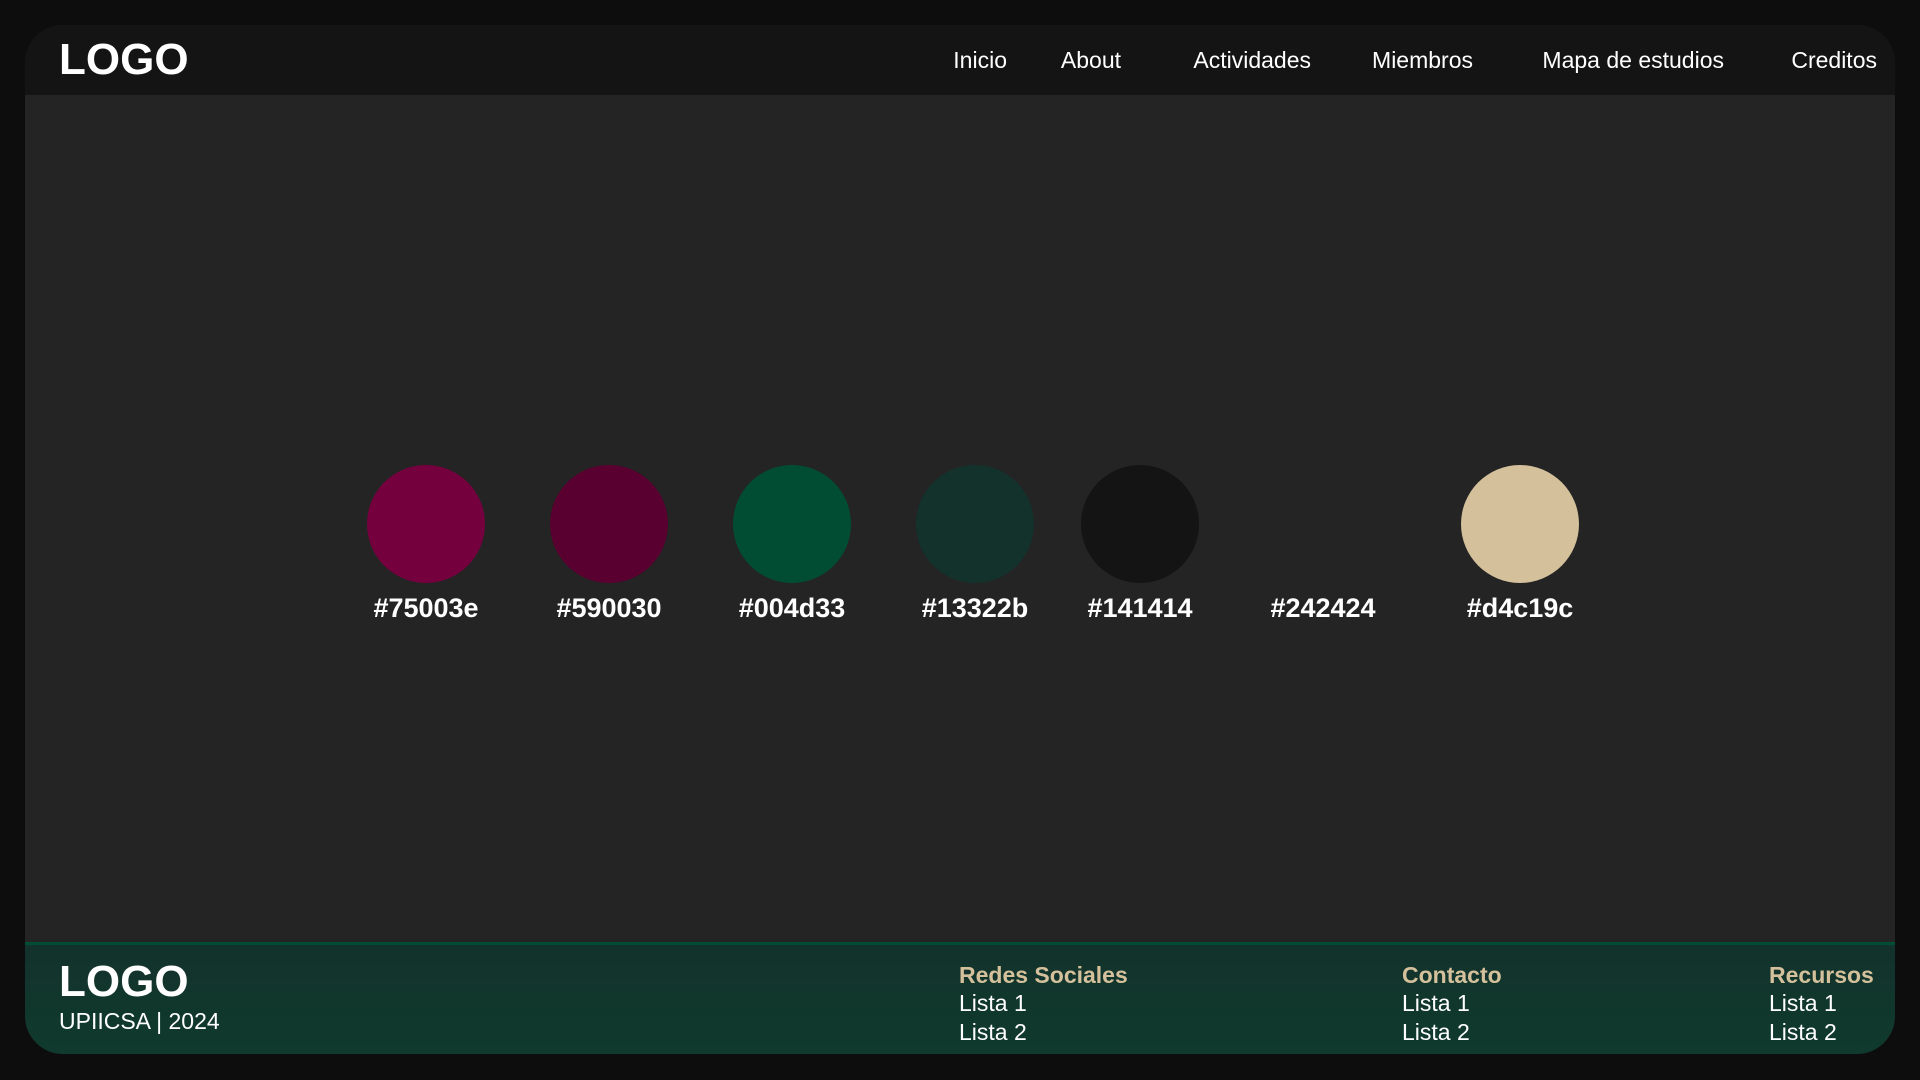  I want to click on footer-logo: LOGO, so click(124, 982).